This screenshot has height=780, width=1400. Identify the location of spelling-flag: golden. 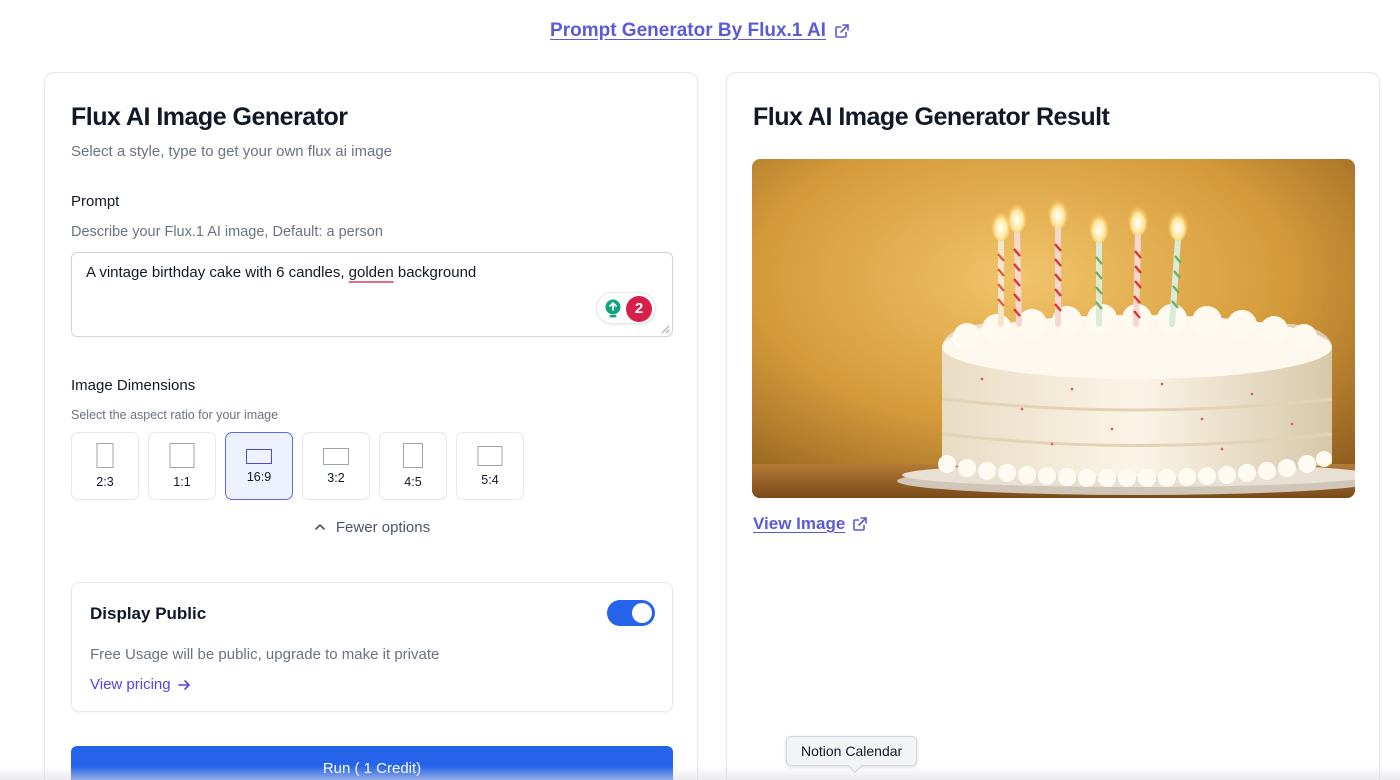
(371, 272).